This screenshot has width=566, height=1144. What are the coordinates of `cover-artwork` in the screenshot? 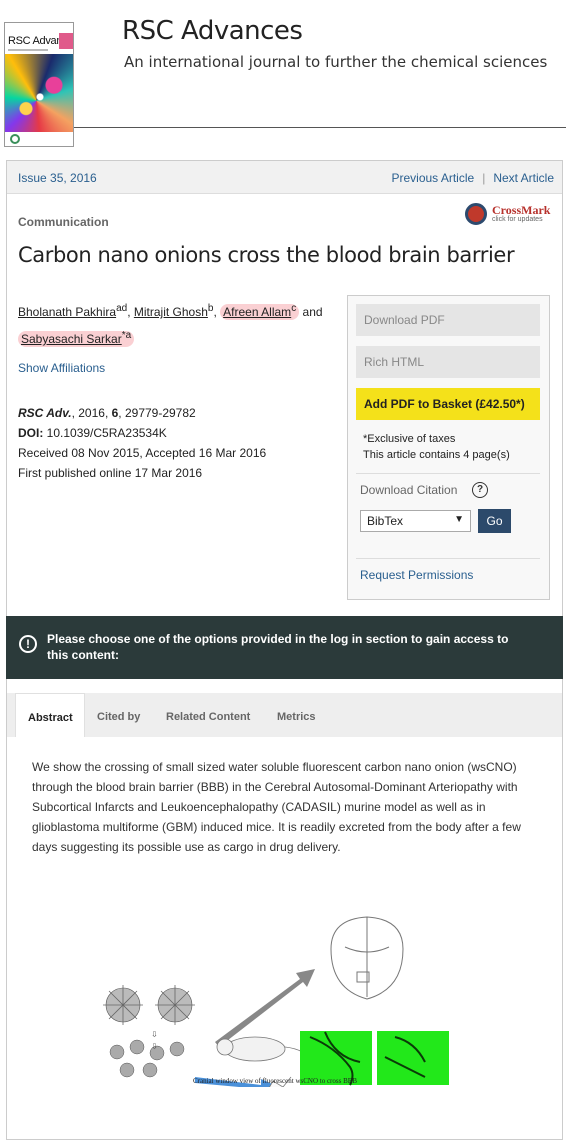 It's located at (39, 93).